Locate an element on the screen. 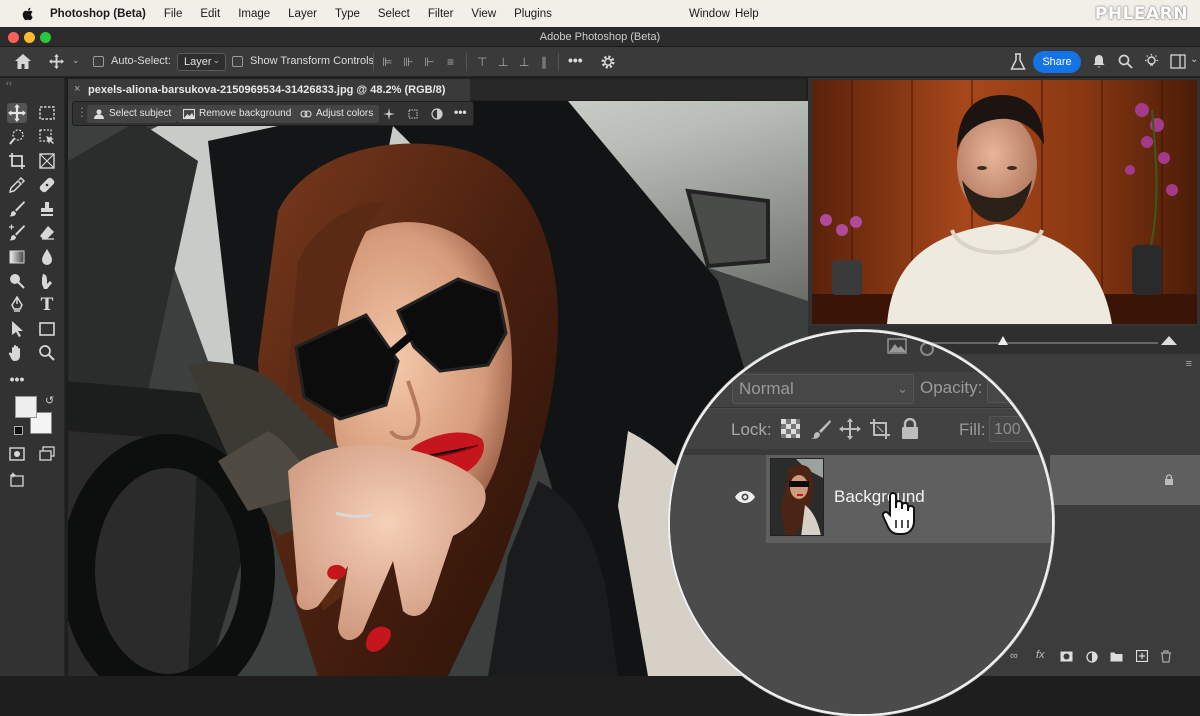 The image size is (1200, 716). folder-icon is located at coordinates (1116, 656).